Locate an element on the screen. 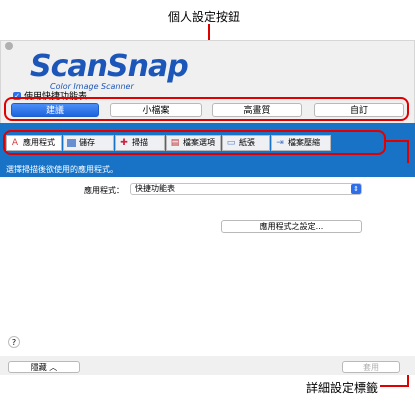 Image resolution: width=415 pixels, height=415 pixels. tab-compression: ⇥ 檔案壓縮 is located at coordinates (301, 143).